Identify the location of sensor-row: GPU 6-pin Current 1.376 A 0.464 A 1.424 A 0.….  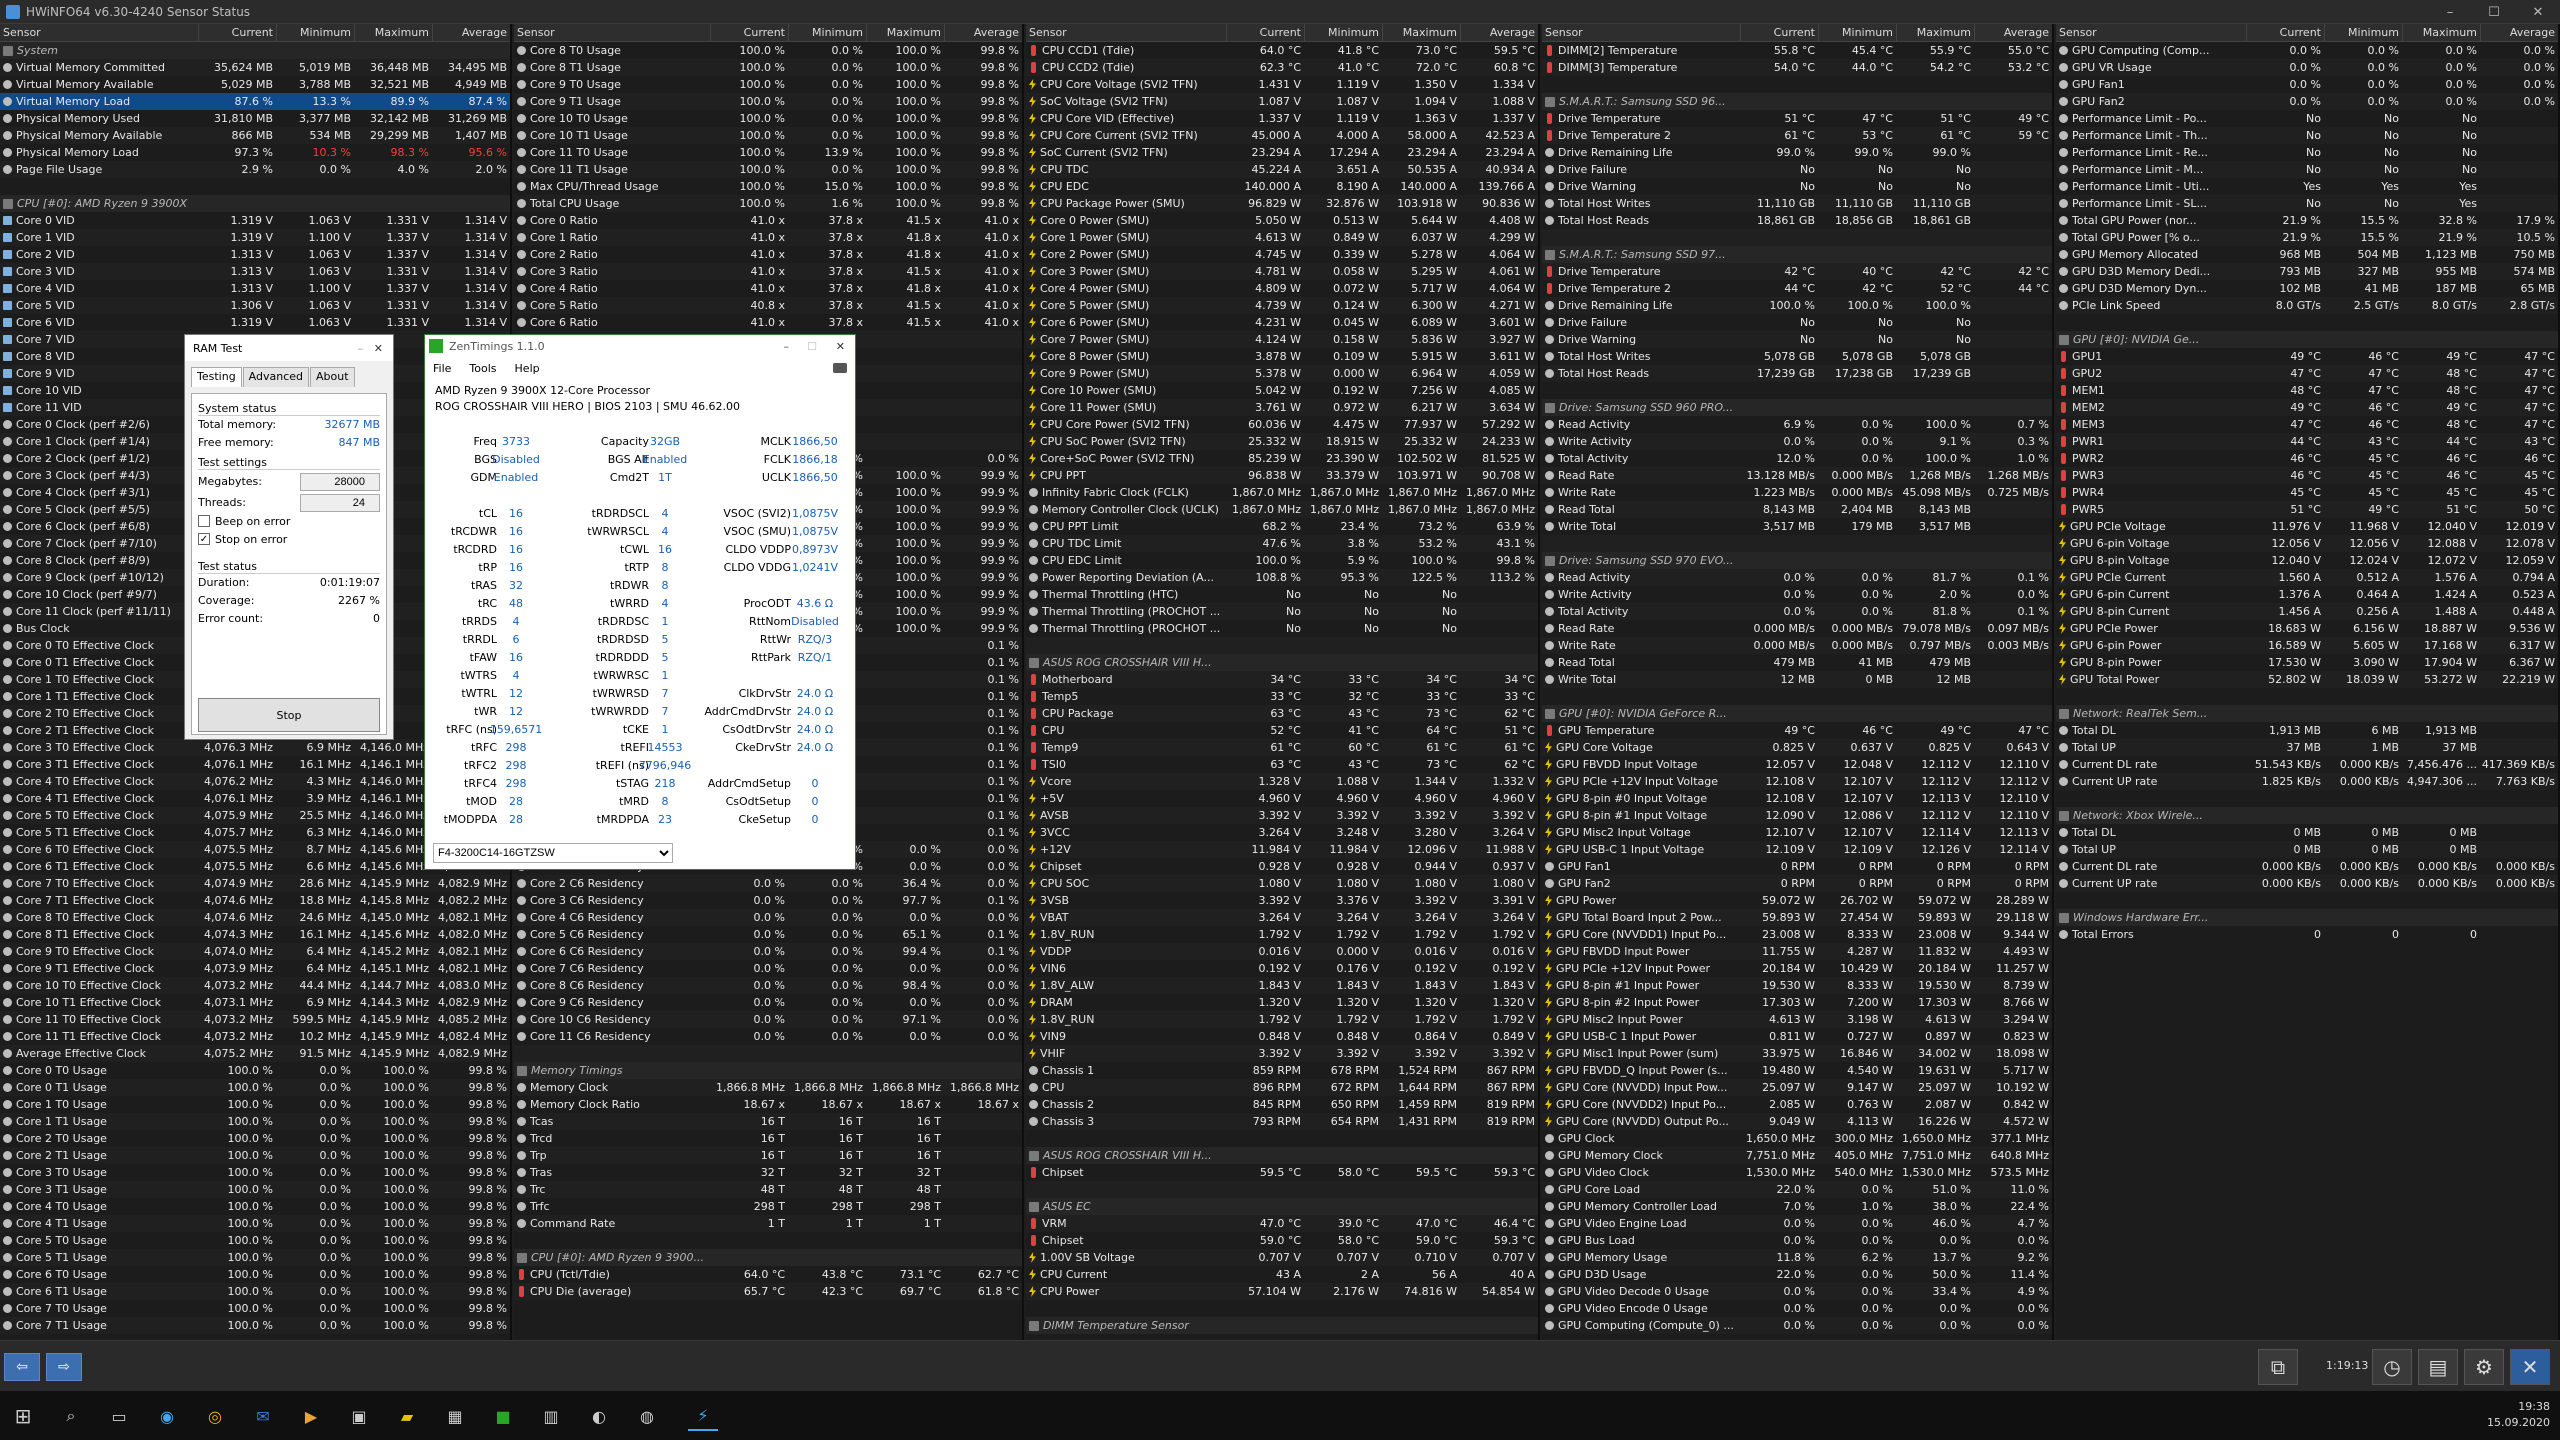
(2307, 594).